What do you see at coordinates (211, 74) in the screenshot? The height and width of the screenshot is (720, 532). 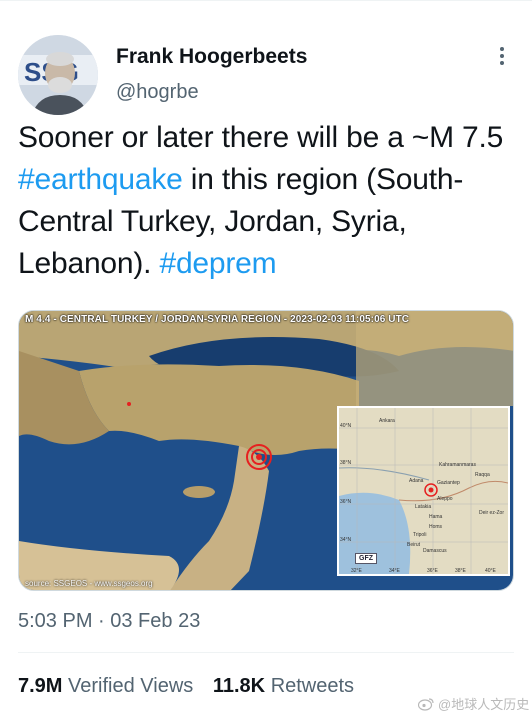 I see `author-block: Frank Hoogerbeets @hogrbe` at bounding box center [211, 74].